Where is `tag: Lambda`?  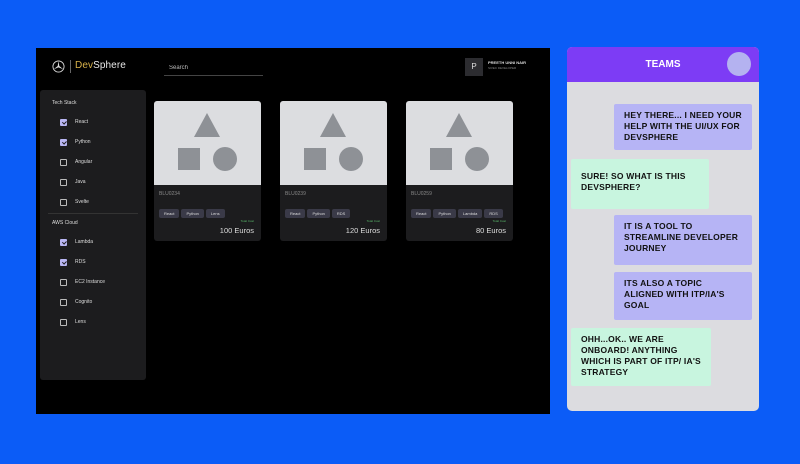 tag: Lambda is located at coordinates (470, 213).